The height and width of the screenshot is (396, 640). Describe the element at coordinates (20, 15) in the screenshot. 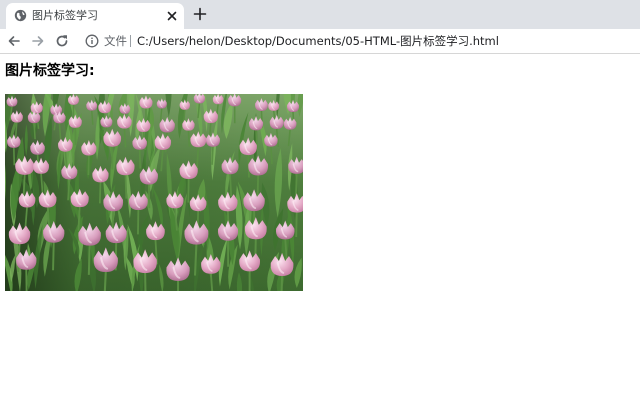

I see `globe-icon` at that location.